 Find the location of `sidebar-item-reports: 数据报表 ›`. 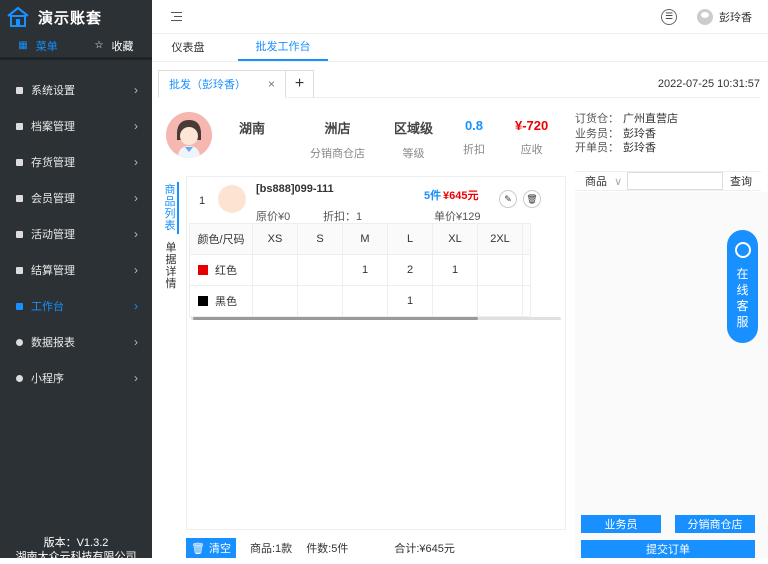

sidebar-item-reports: 数据报表 › is located at coordinates (76, 342).